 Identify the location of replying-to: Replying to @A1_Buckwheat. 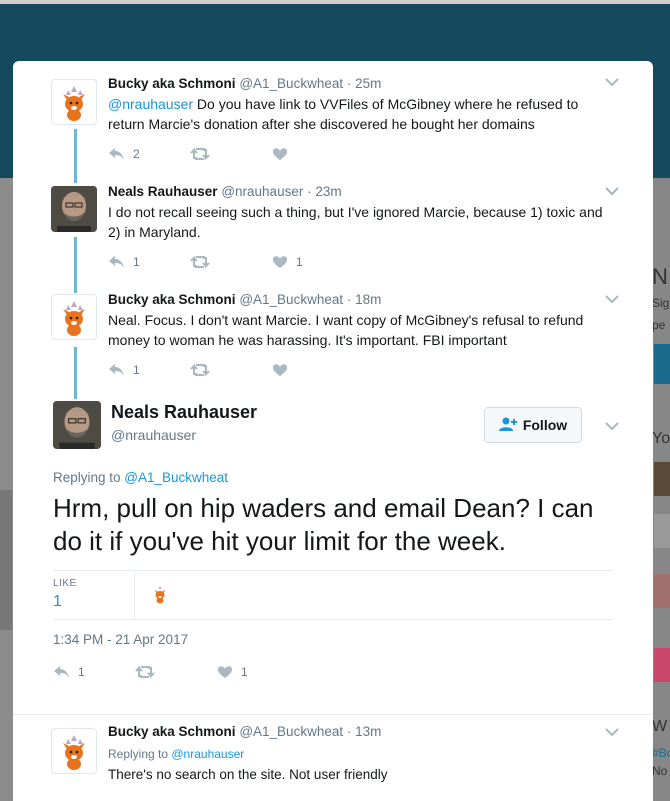
(140, 477).